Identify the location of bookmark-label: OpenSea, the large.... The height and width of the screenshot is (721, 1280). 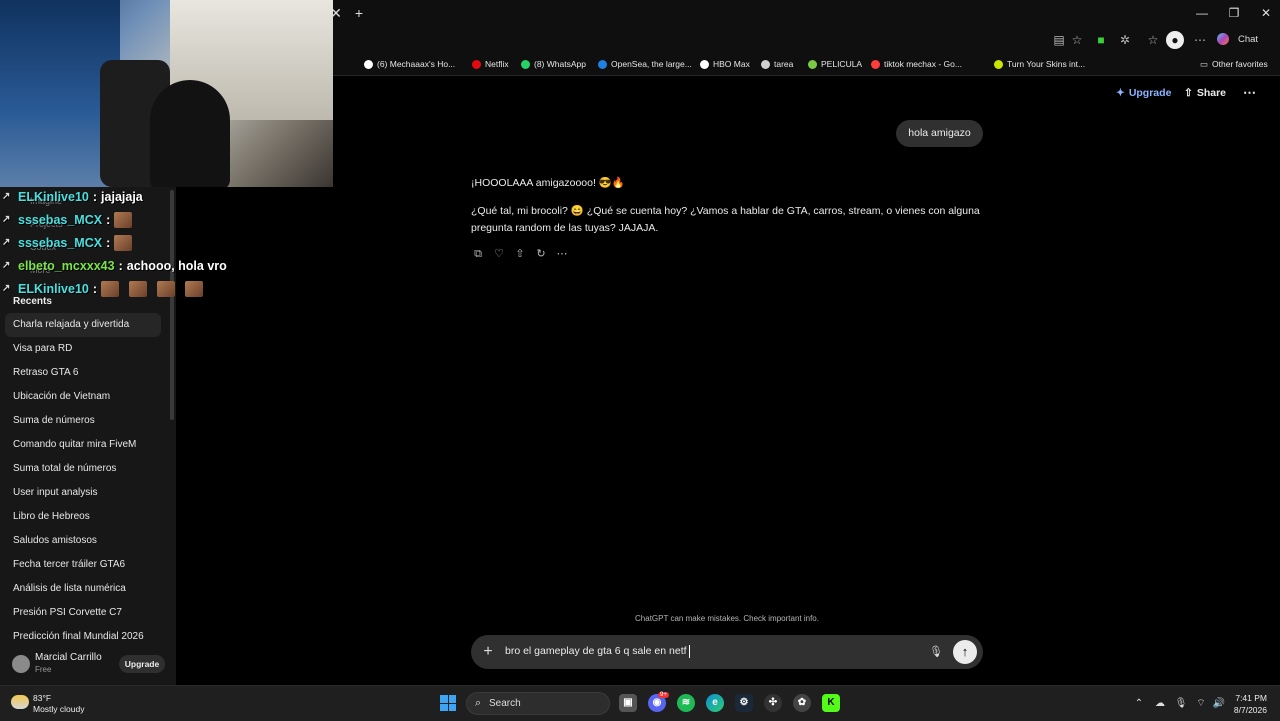
(651, 64).